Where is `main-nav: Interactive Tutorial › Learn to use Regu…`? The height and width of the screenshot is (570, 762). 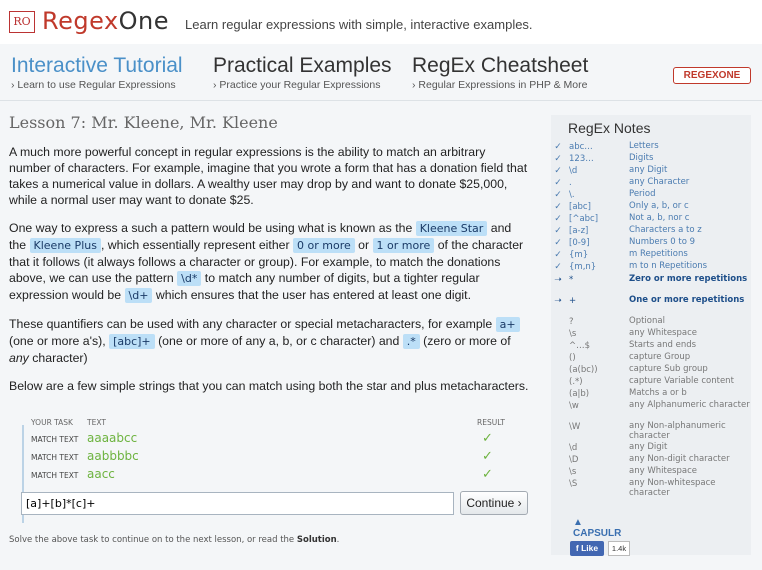 main-nav: Interactive Tutorial › Learn to use Regu… is located at coordinates (381, 75).